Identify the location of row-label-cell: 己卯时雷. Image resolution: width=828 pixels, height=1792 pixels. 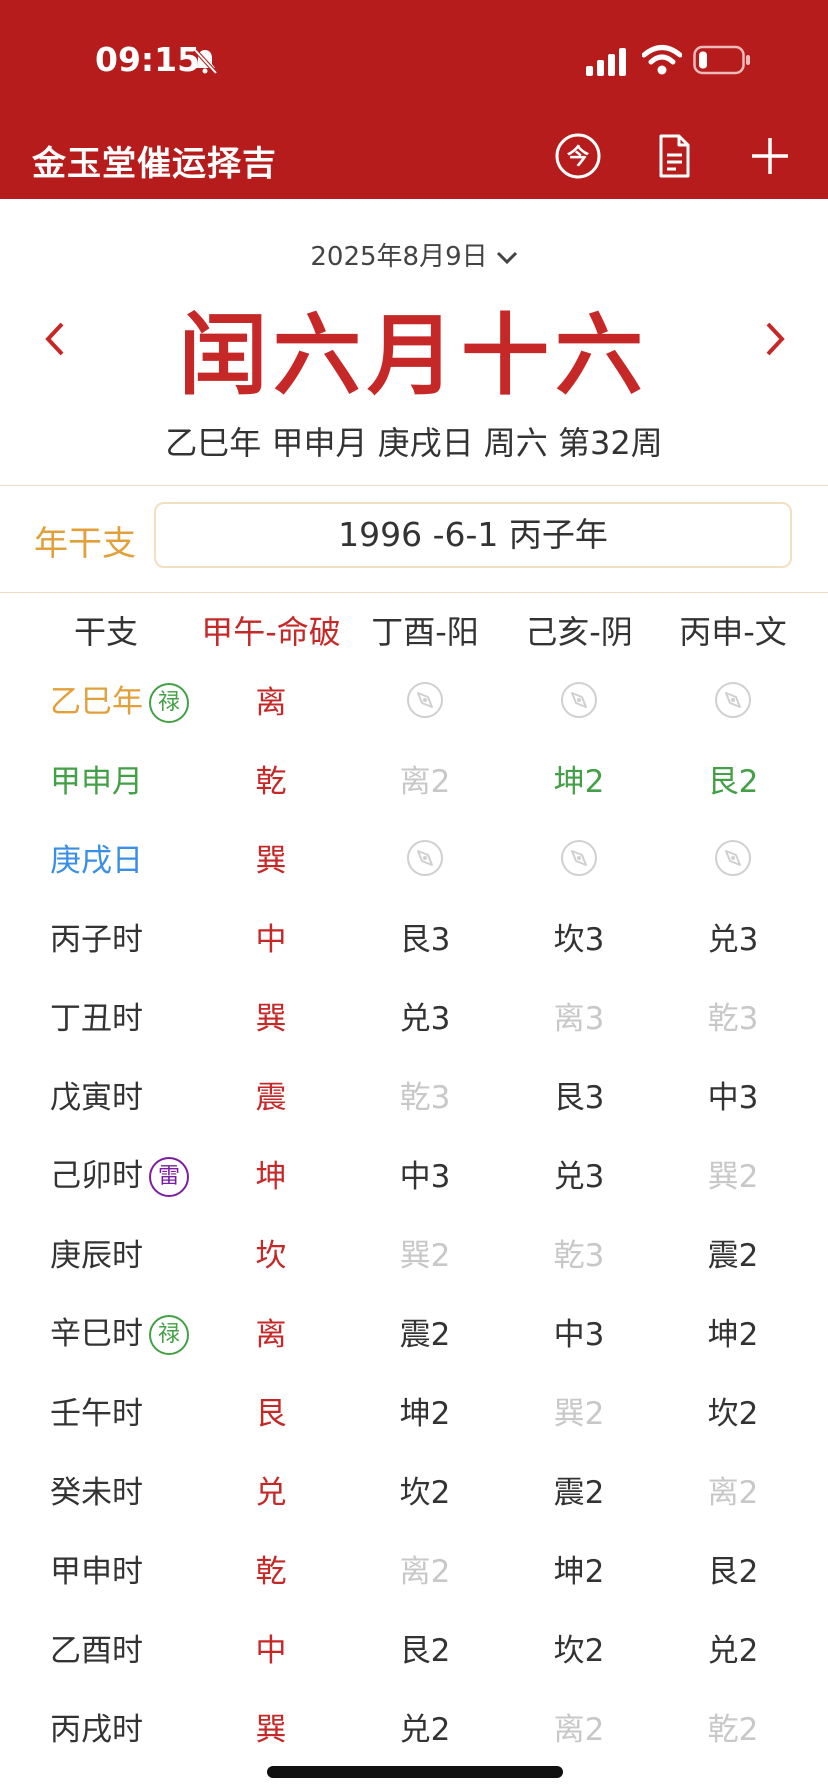
(106, 1173).